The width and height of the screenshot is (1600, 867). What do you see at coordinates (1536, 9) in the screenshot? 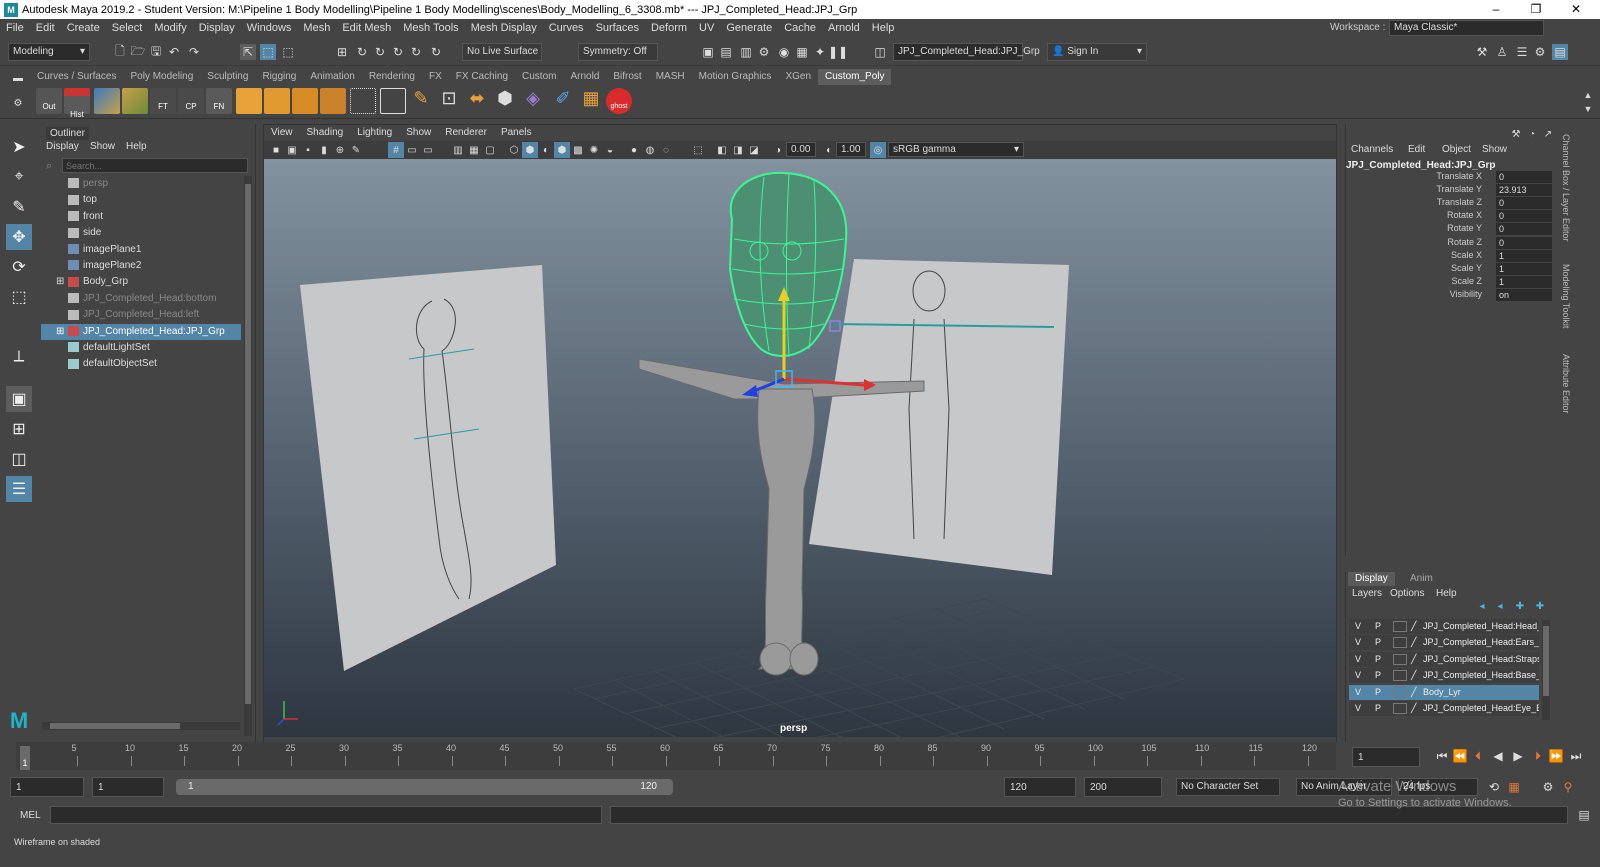
I see `maximize-button: ❐` at bounding box center [1536, 9].